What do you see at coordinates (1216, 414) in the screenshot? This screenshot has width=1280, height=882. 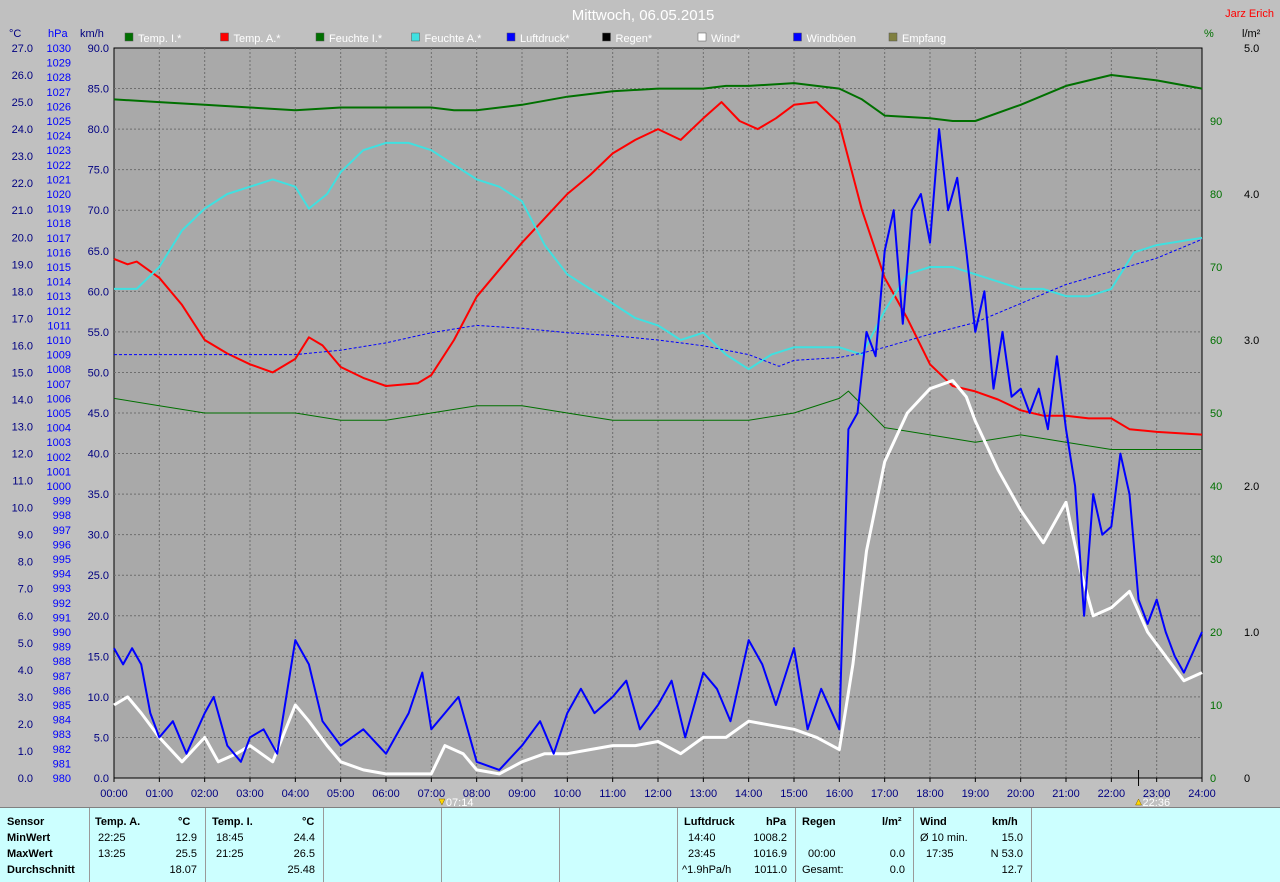 I see `pct-tick-label: 50` at bounding box center [1216, 414].